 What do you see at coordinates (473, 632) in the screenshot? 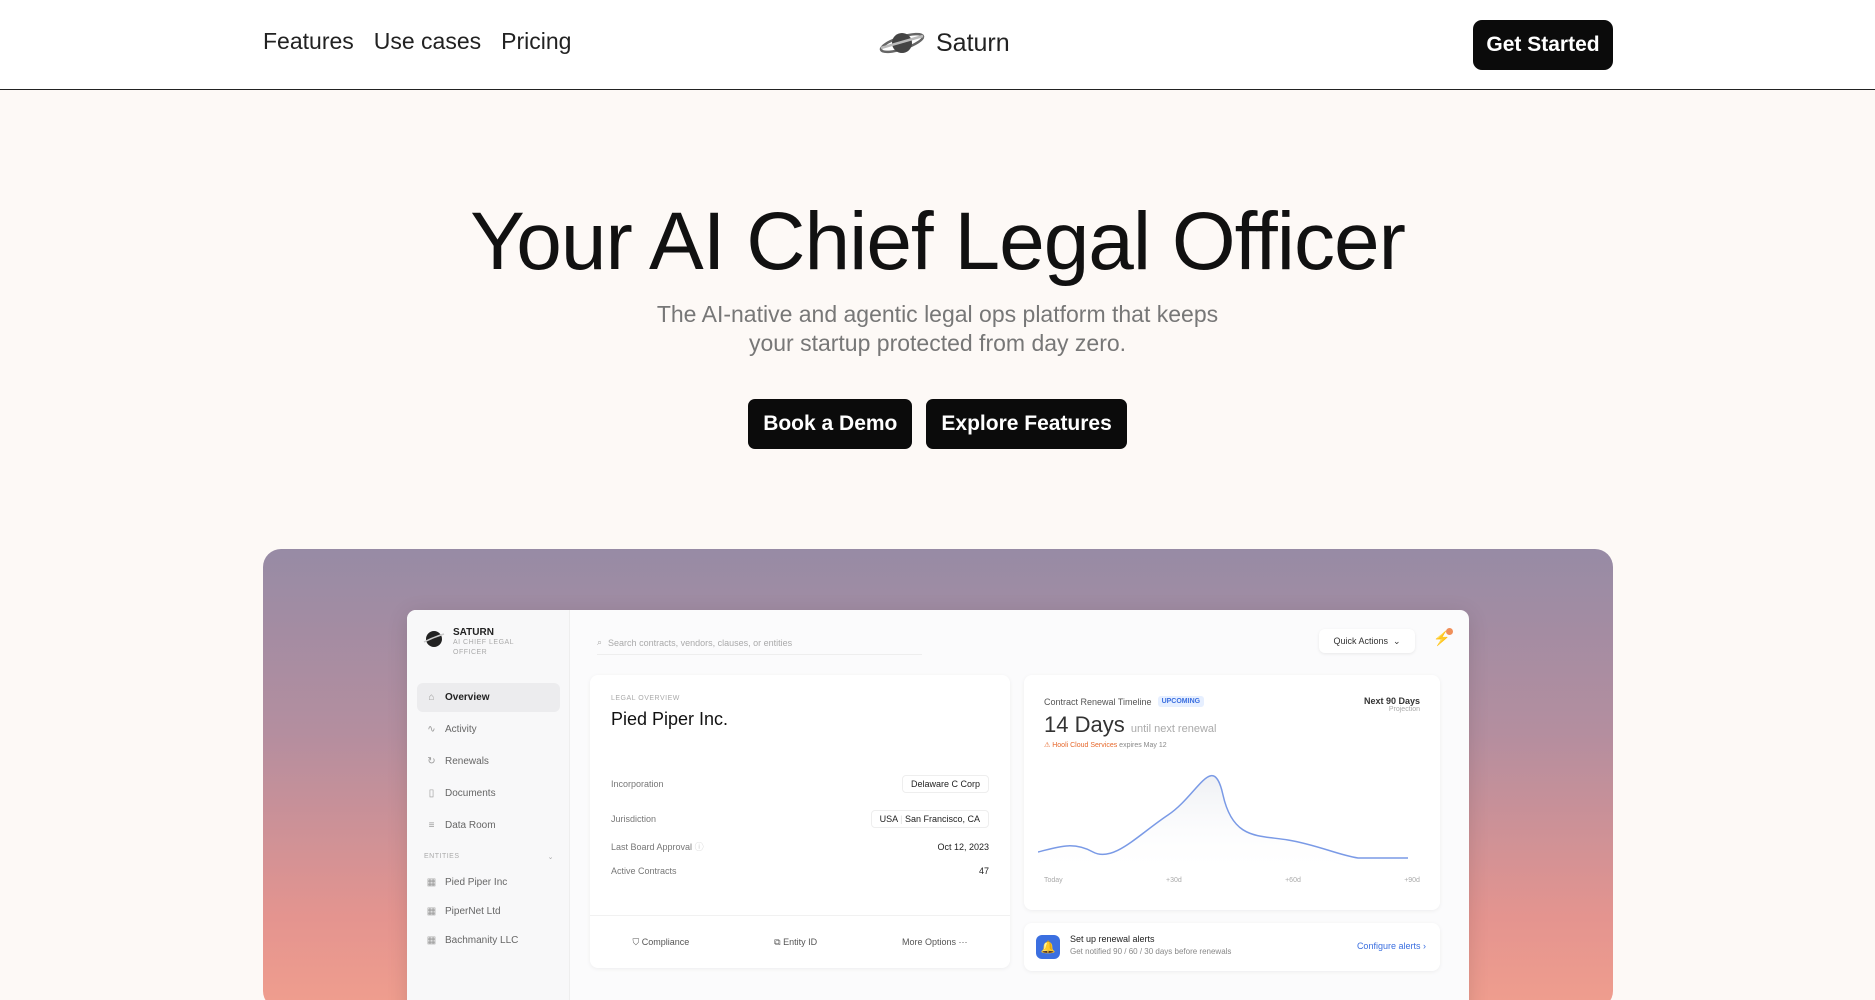
I see `app-logo-name: SATURN` at bounding box center [473, 632].